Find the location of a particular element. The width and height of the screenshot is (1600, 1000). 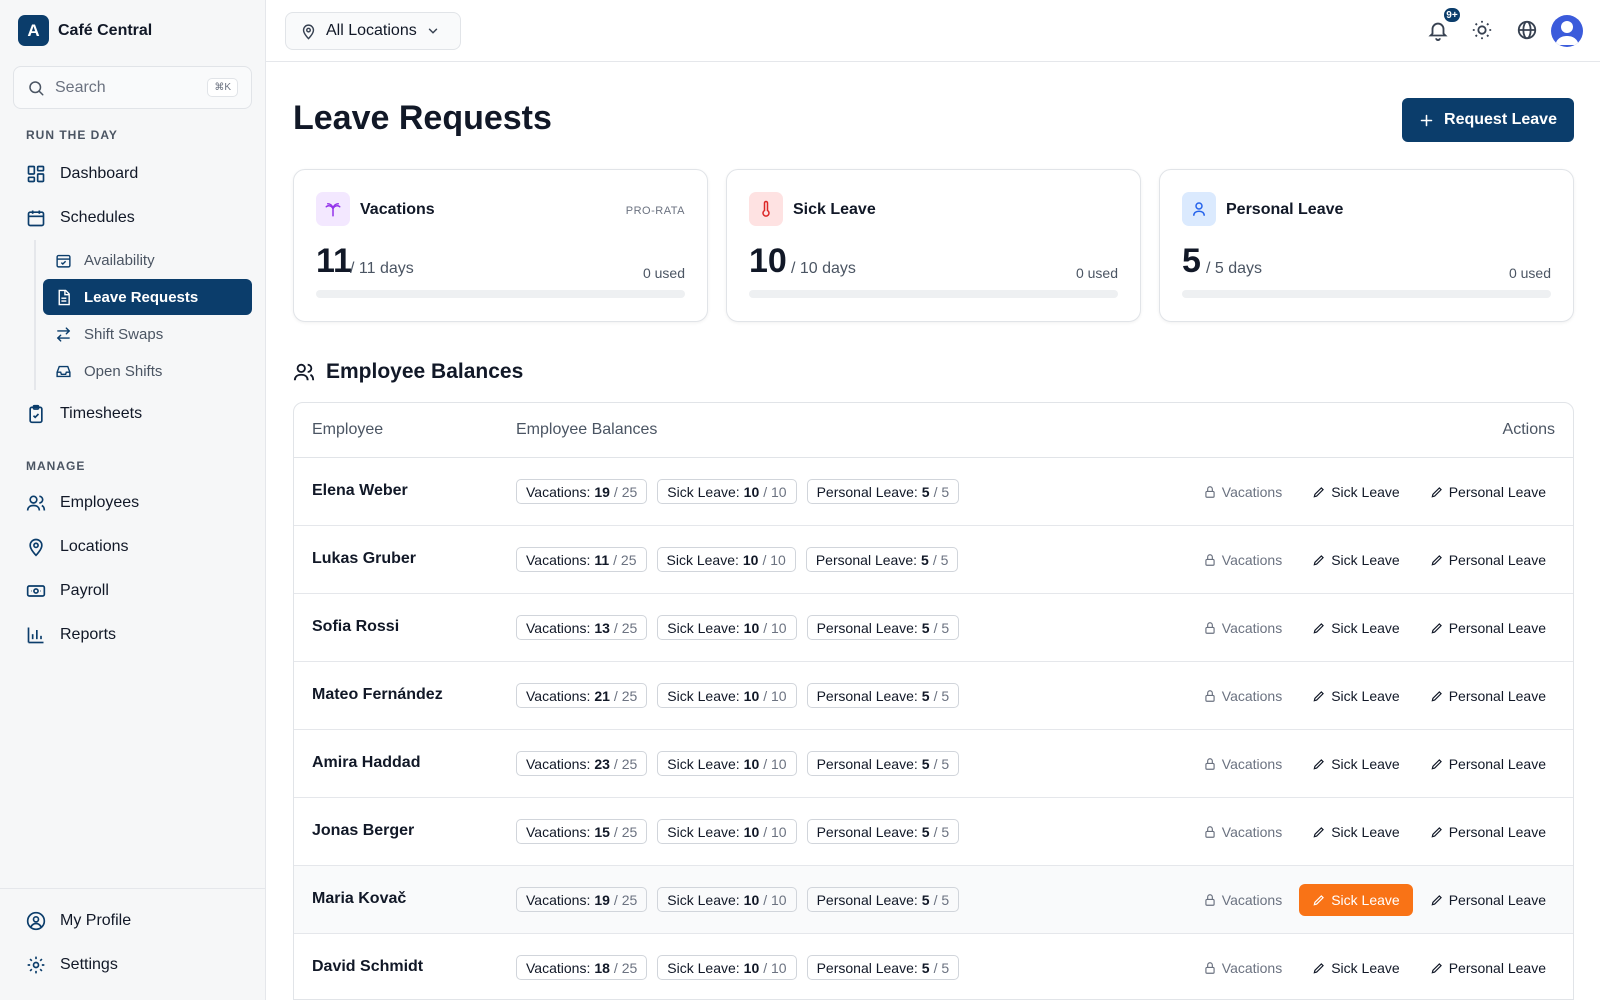

search-shortcut: ⌘K is located at coordinates (222, 87).